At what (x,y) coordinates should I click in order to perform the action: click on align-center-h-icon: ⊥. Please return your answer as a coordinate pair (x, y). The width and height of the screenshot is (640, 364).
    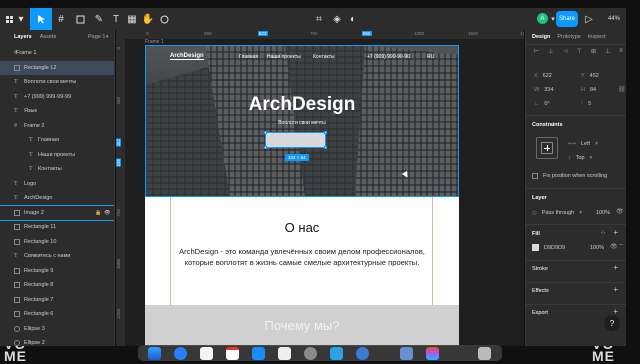
    Looking at the image, I should click on (550, 51).